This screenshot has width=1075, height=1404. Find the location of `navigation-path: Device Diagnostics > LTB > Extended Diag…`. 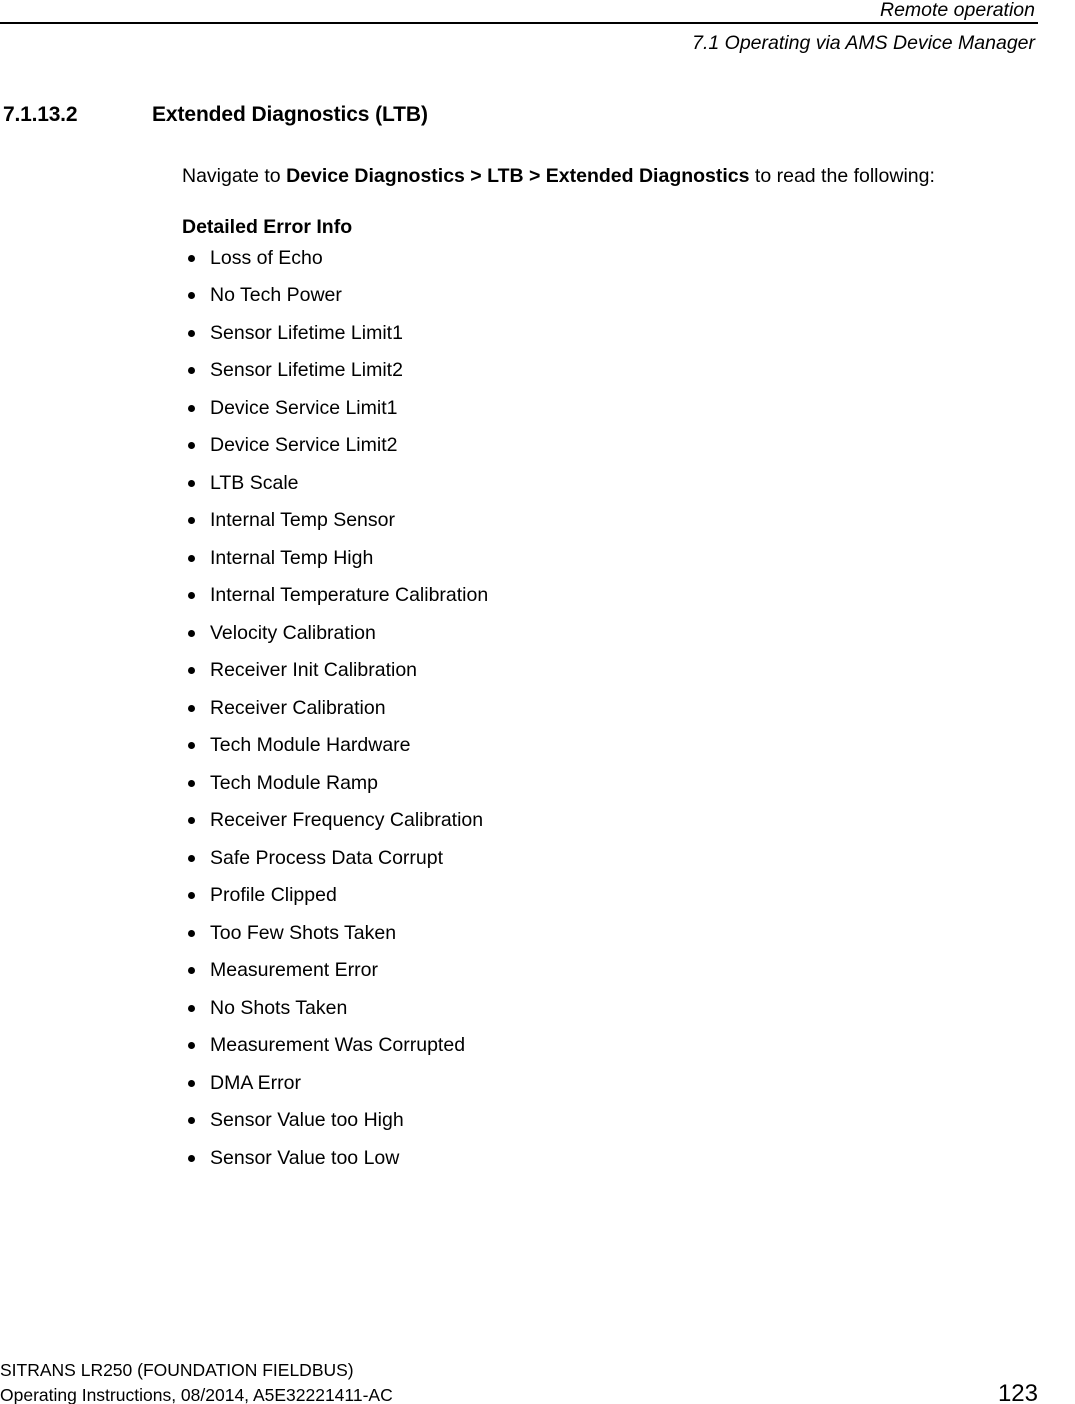

navigation-path: Device Diagnostics > LTB > Extended Diag… is located at coordinates (518, 175).